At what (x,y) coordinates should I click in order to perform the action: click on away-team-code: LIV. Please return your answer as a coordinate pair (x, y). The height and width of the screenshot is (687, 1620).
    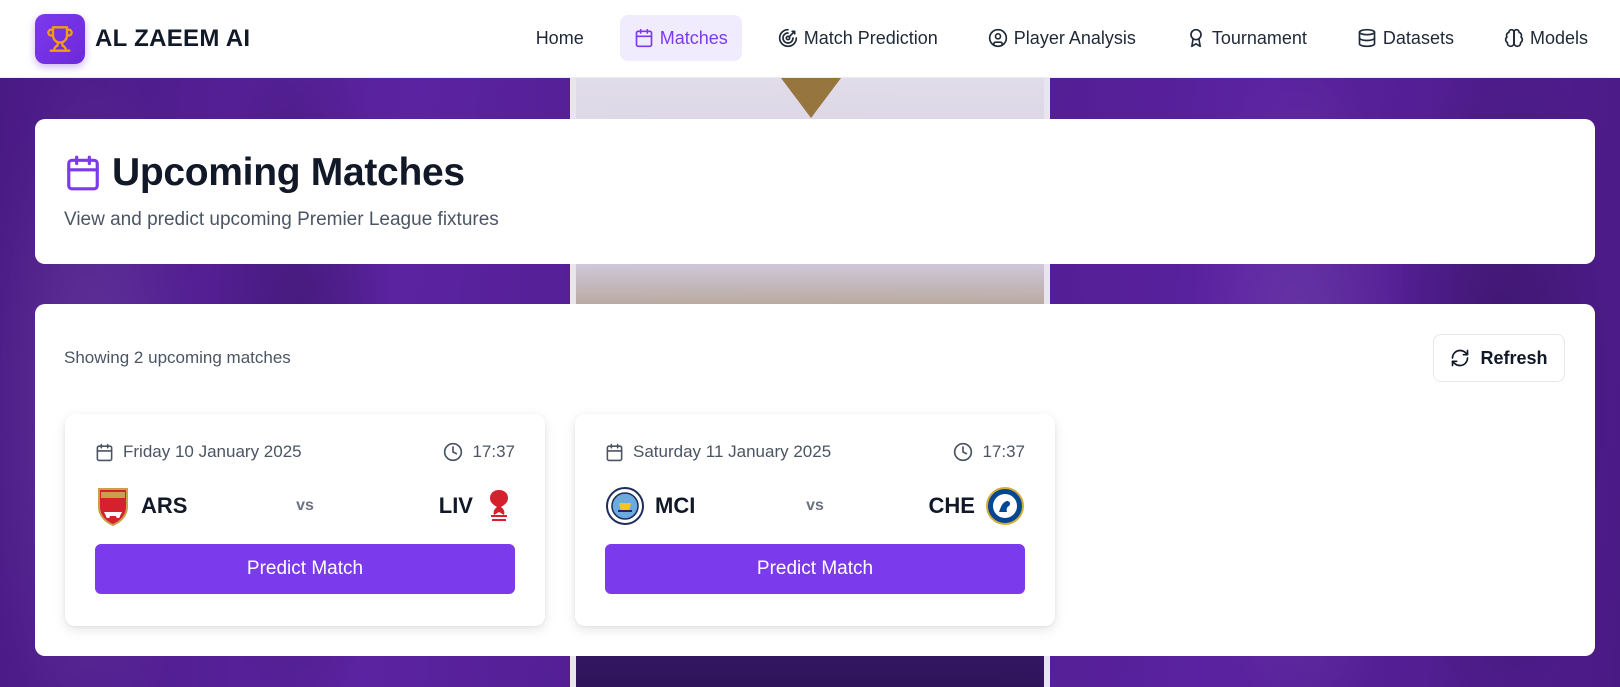
    Looking at the image, I should click on (455, 505).